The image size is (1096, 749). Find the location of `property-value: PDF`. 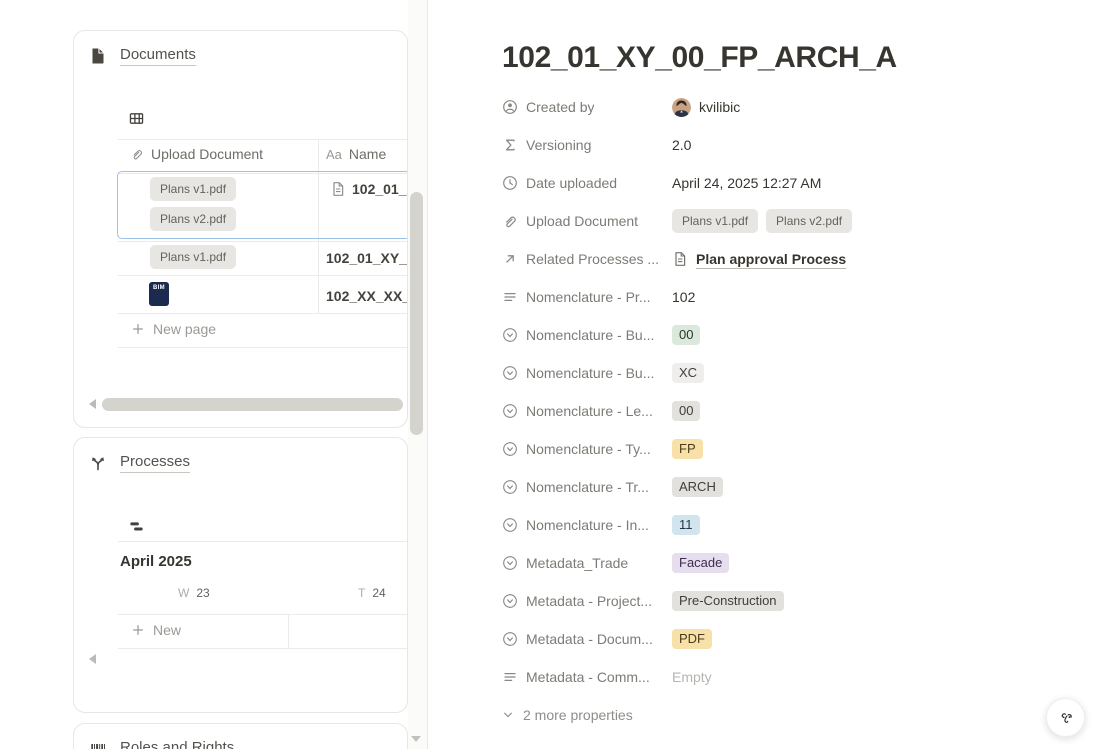

property-value: PDF is located at coordinates (692, 639).